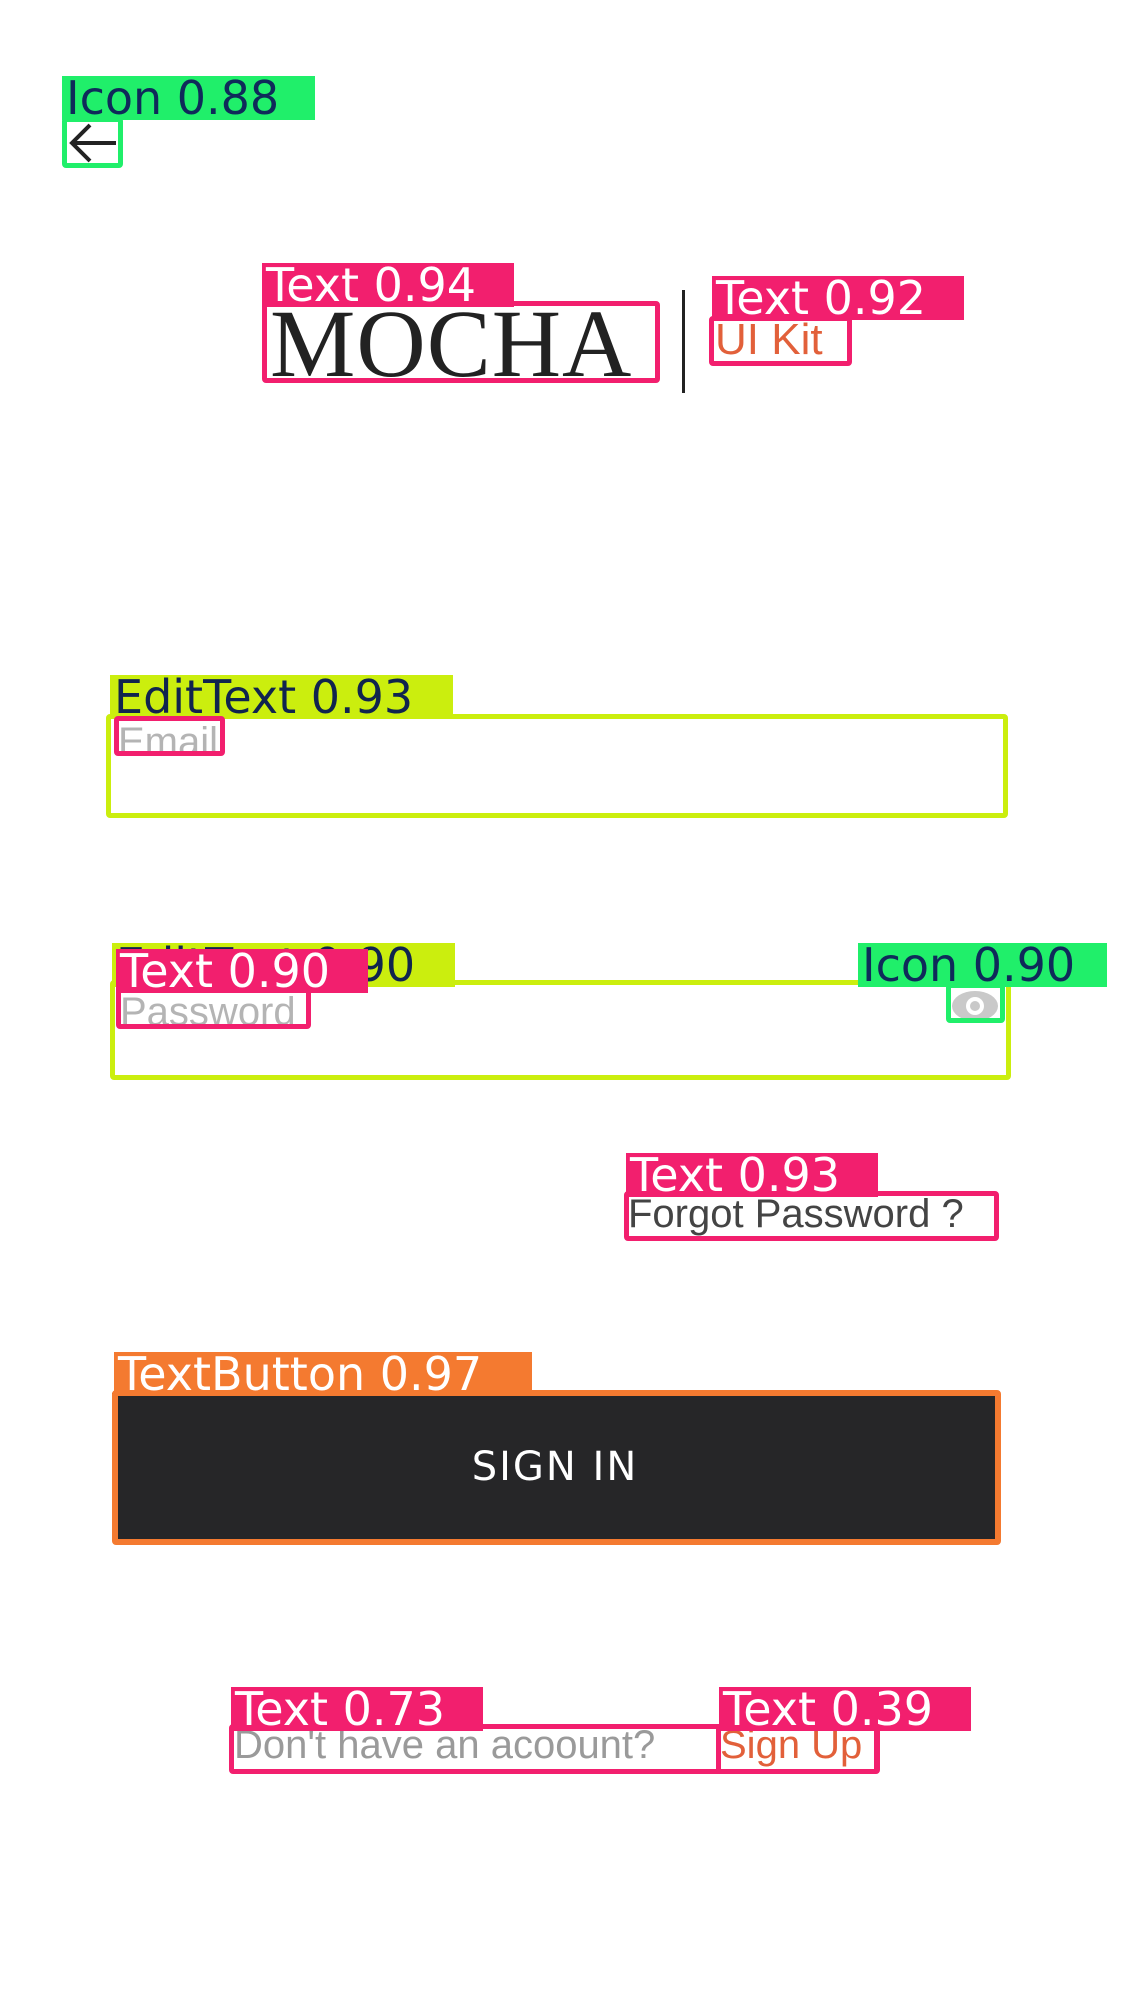 The height and width of the screenshot is (2001, 1125). What do you see at coordinates (281, 697) in the screenshot?
I see `detection-label-email-field: EditText 0.93` at bounding box center [281, 697].